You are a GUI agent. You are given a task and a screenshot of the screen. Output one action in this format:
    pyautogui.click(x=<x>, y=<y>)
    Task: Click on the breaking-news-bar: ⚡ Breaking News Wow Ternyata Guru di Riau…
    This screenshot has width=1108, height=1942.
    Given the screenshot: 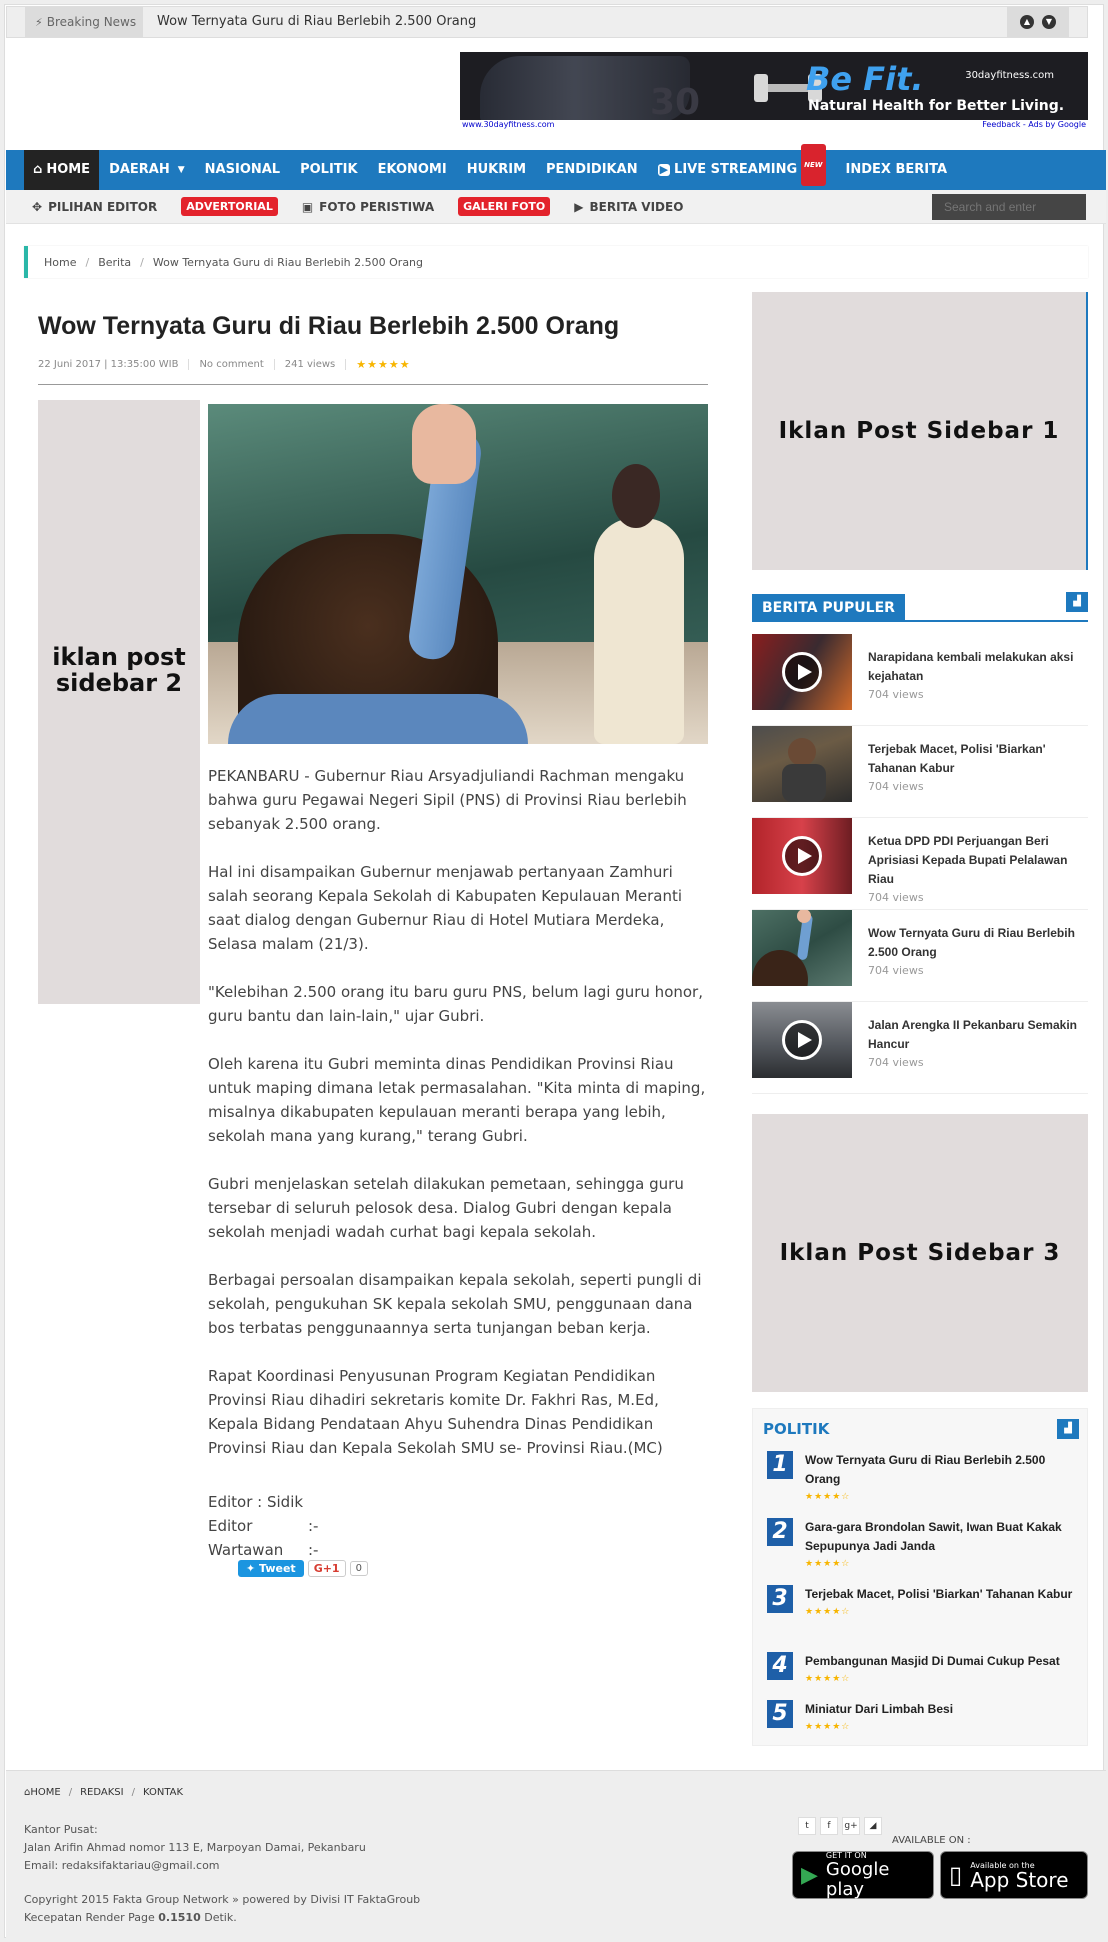 What is the action you would take?
    pyautogui.click(x=547, y=22)
    